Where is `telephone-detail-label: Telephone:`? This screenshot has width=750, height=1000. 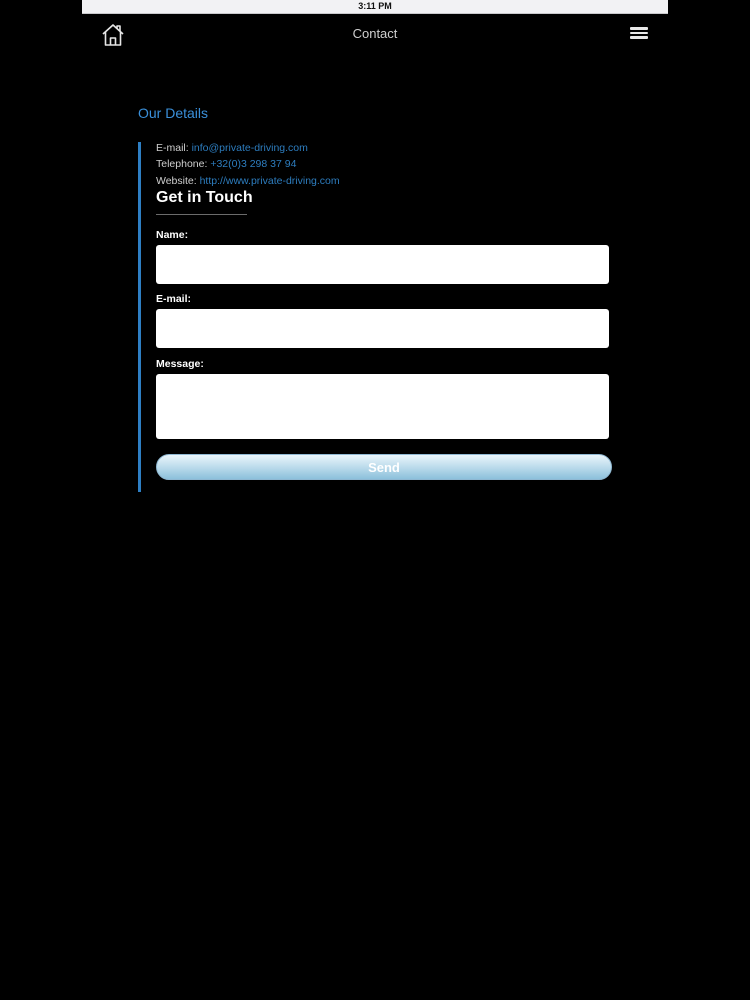 telephone-detail-label: Telephone: is located at coordinates (182, 164).